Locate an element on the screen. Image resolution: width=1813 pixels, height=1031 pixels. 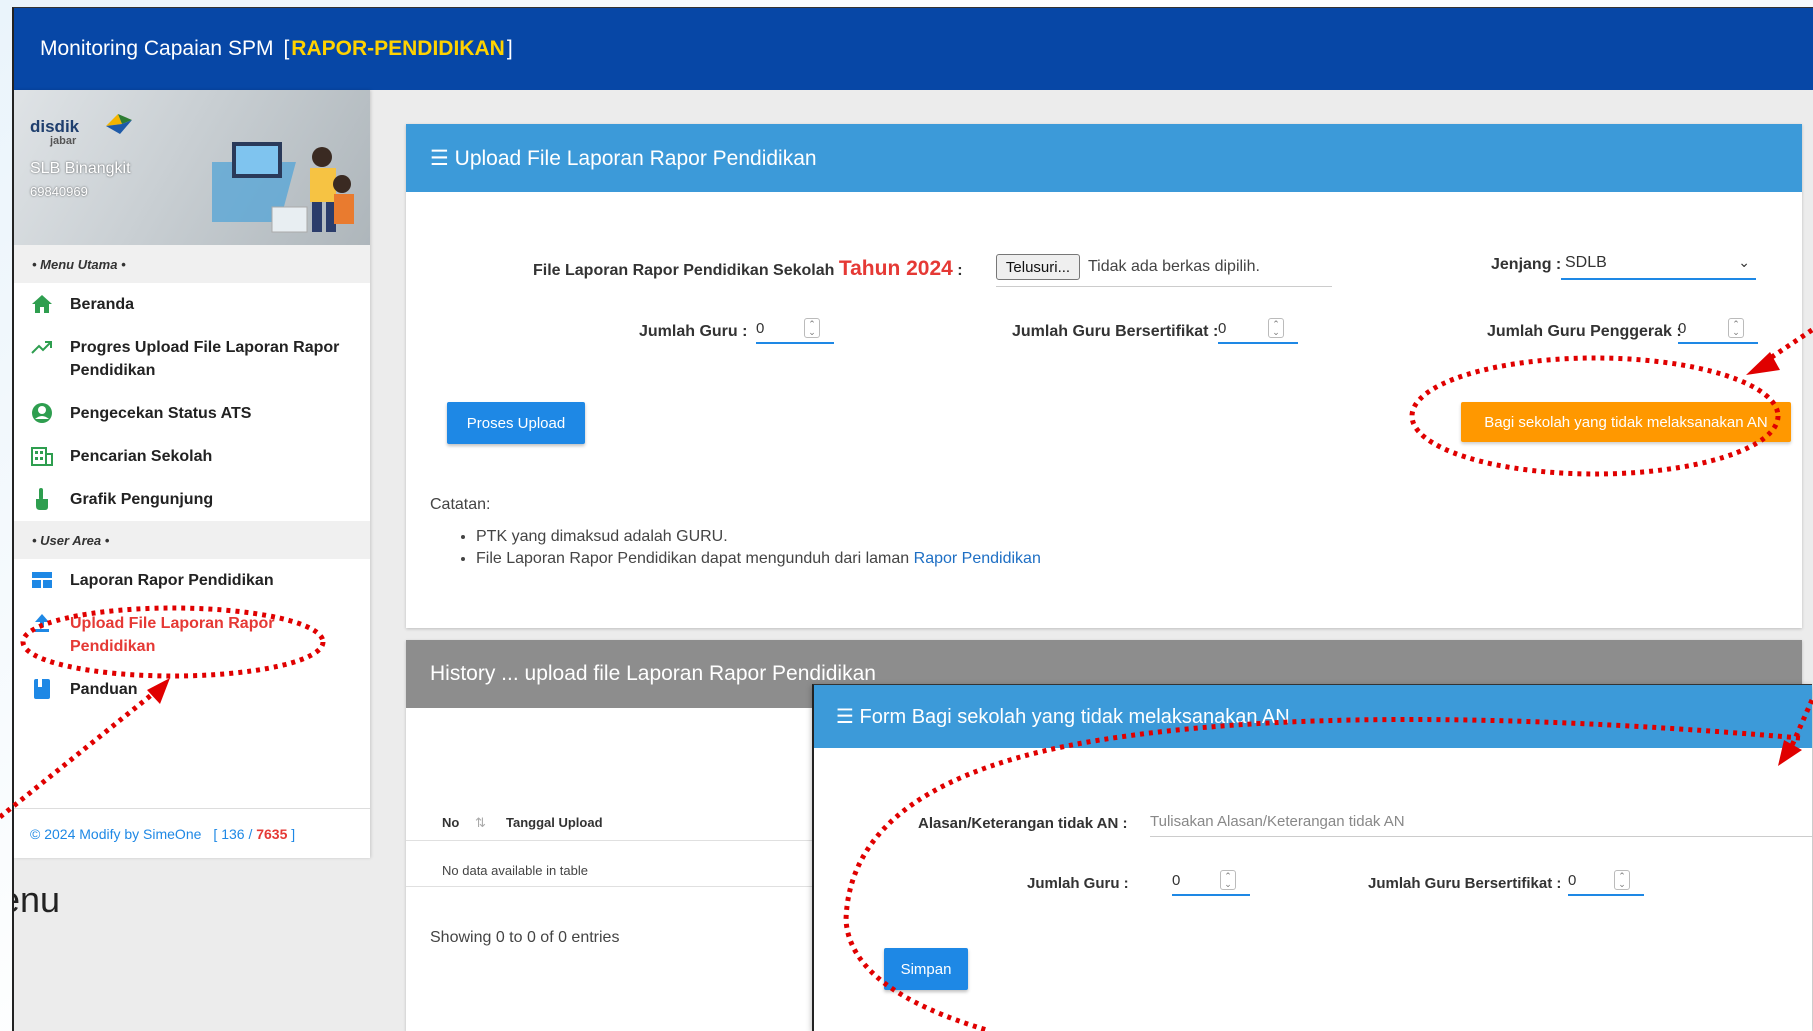
sidebar-item-pencarian-sekolah: Pencarian Sekolah is located at coordinates (192, 456).